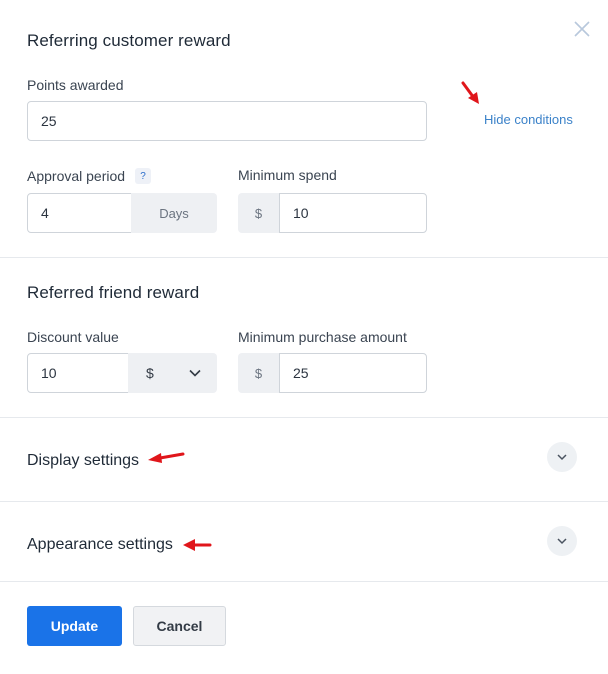 This screenshot has width=608, height=674. I want to click on display-settings-title: Display settings, so click(83, 461).